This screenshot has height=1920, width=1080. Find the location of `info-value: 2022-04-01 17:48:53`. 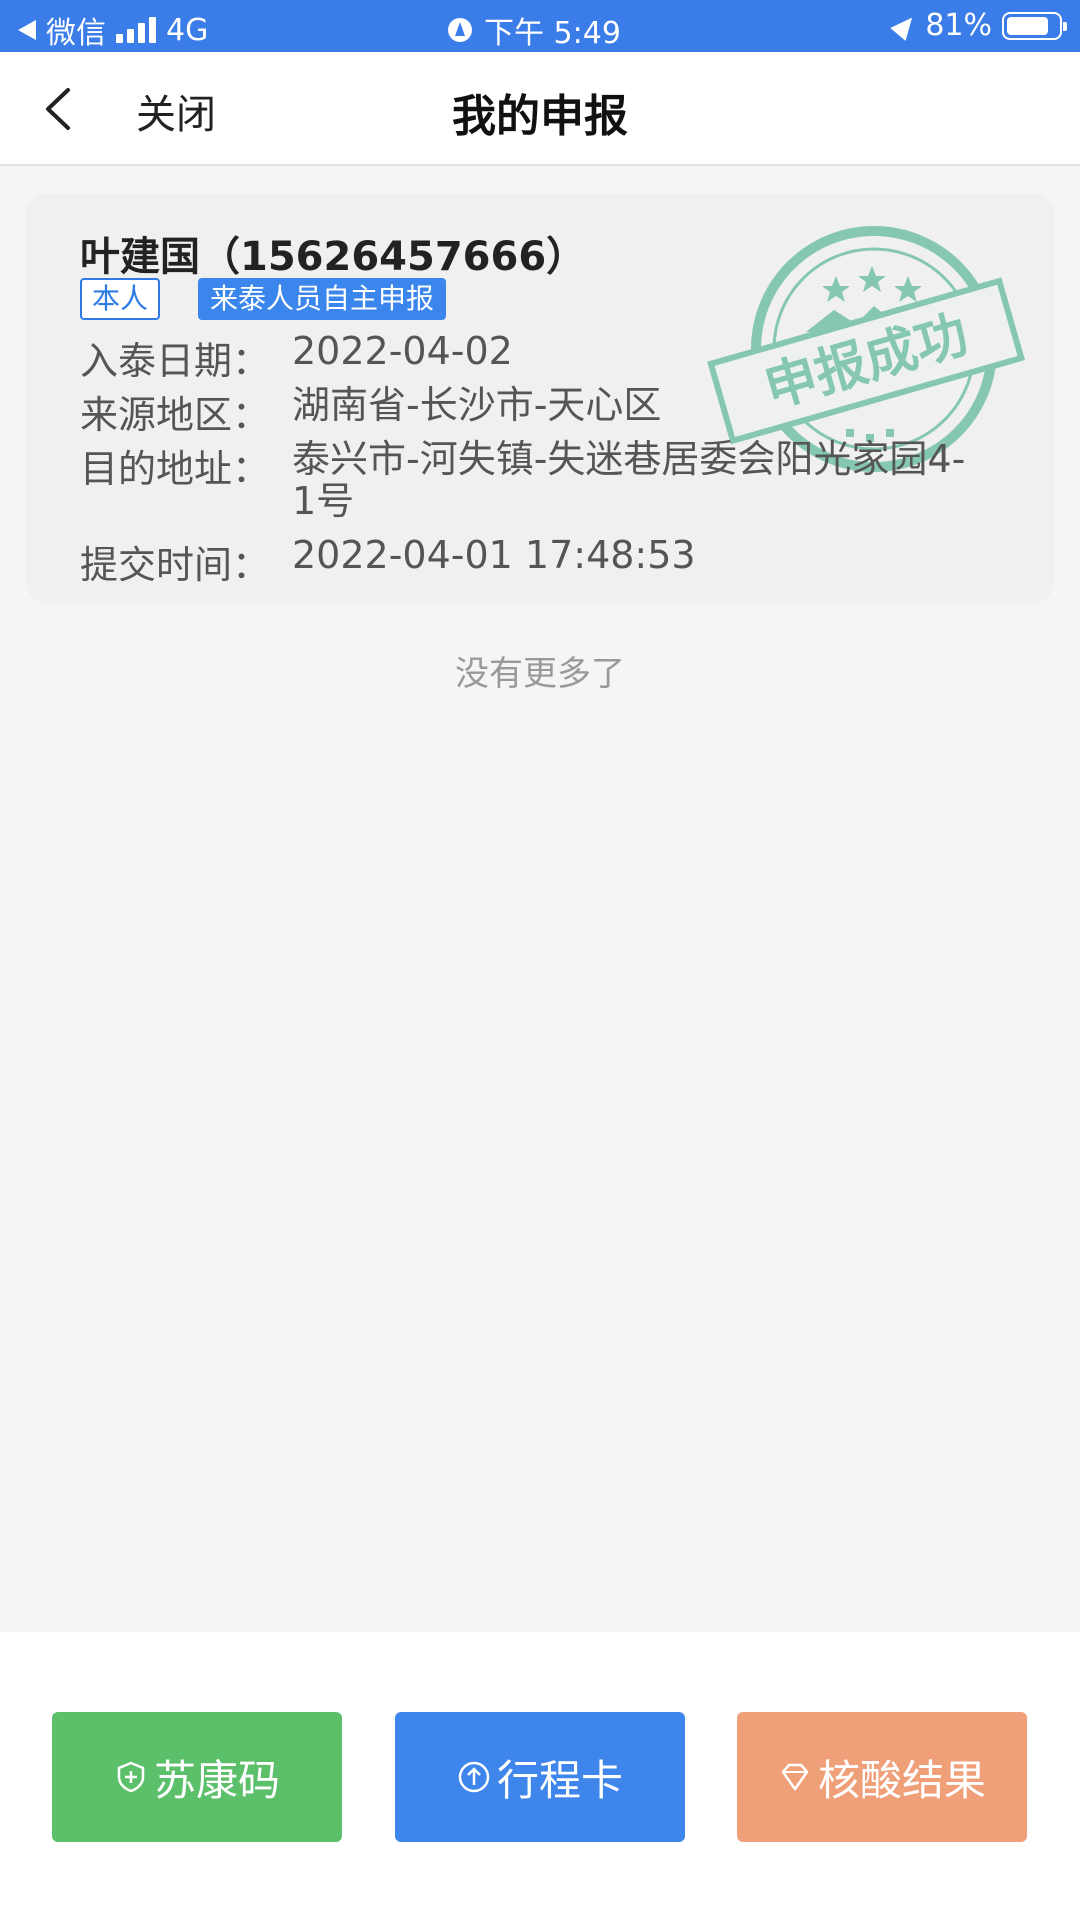

info-value: 2022-04-01 17:48:53 is located at coordinates (494, 555).